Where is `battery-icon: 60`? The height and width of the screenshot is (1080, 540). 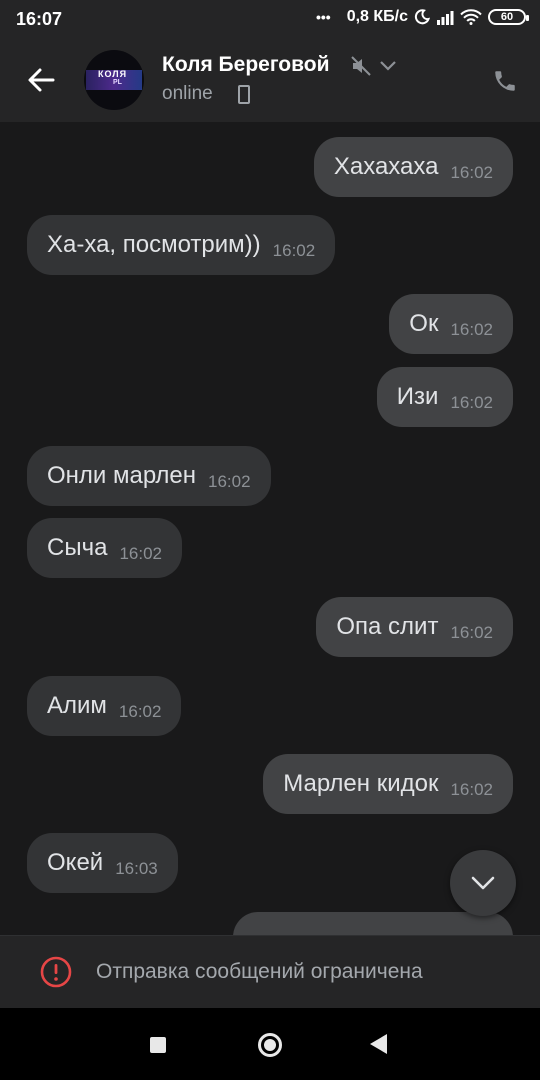
battery-icon: 60 is located at coordinates (508, 17).